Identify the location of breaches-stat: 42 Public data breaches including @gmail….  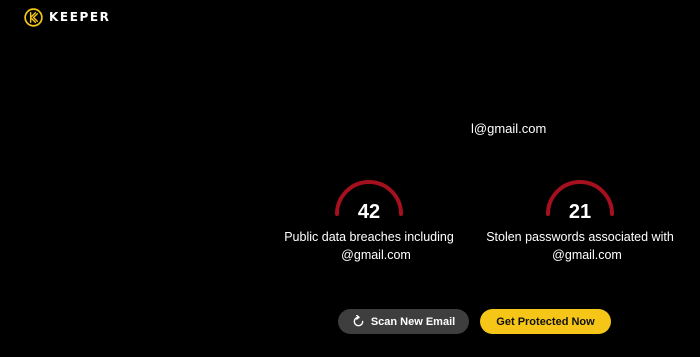
(369, 220).